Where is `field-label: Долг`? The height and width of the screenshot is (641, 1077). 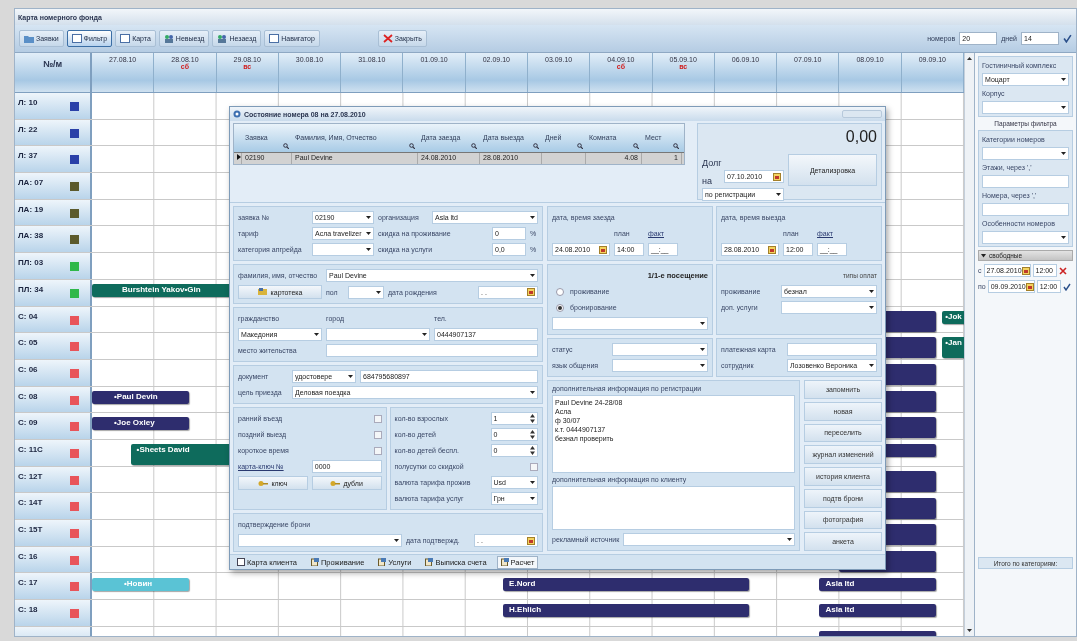 field-label: Долг is located at coordinates (712, 163).